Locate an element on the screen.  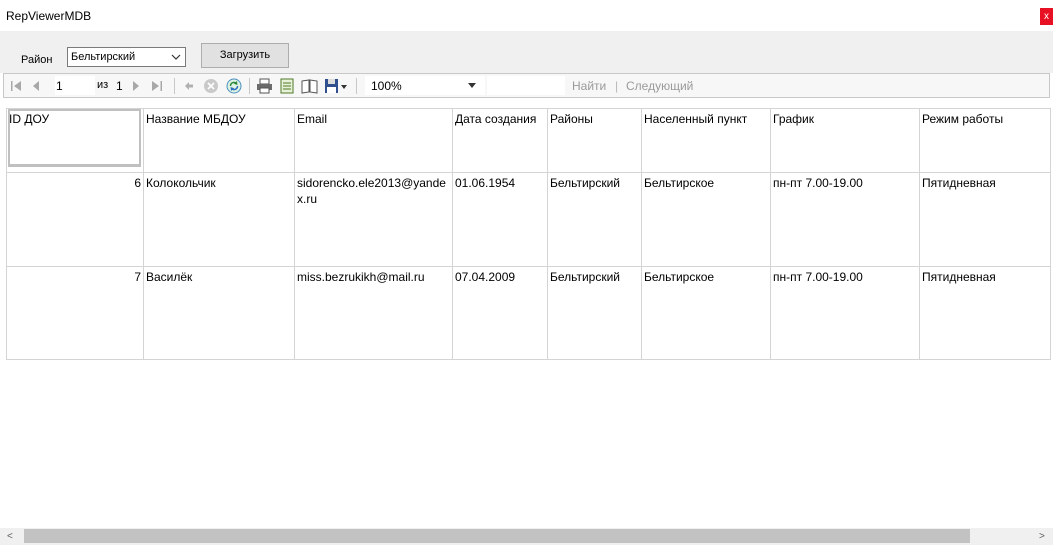
scrollbar-thumb is located at coordinates (497, 536).